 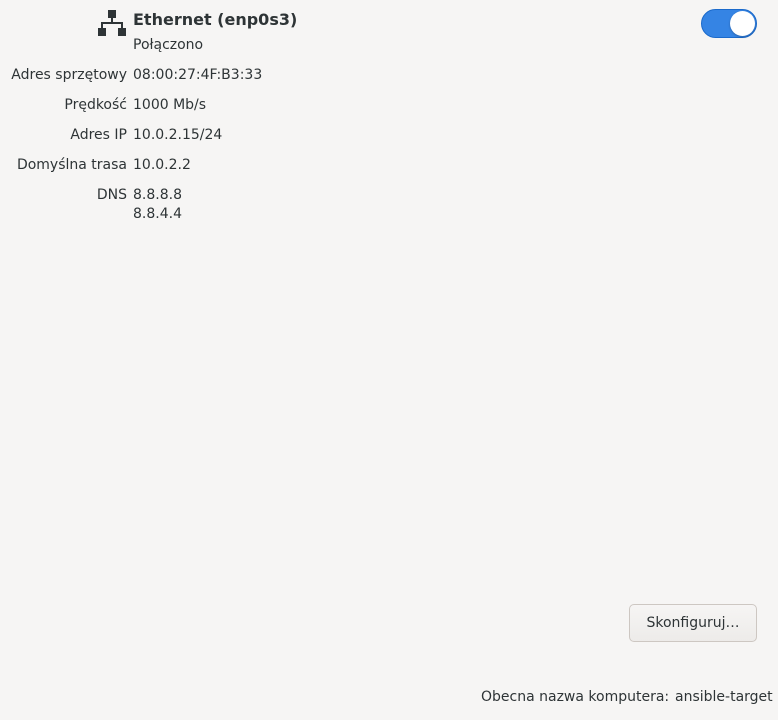 I want to click on ip-address-label: Adres IP, so click(x=98, y=135).